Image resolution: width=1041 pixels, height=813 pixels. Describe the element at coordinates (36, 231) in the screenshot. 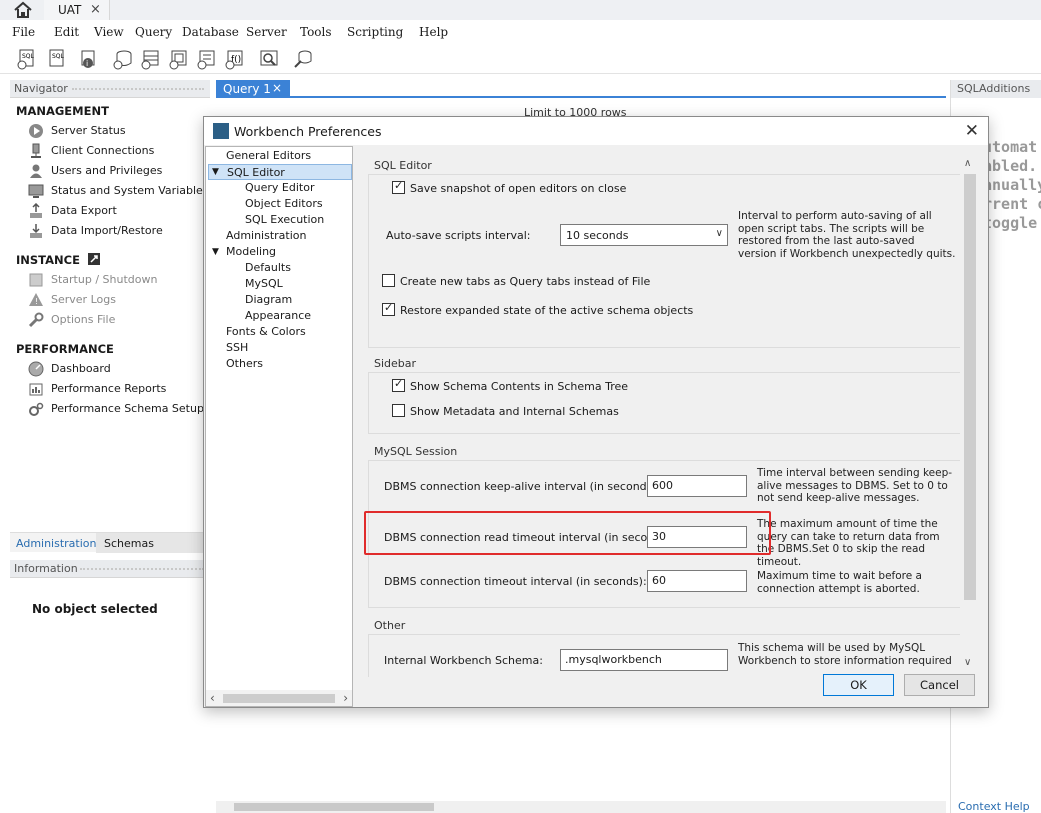

I see `import-icon` at that location.